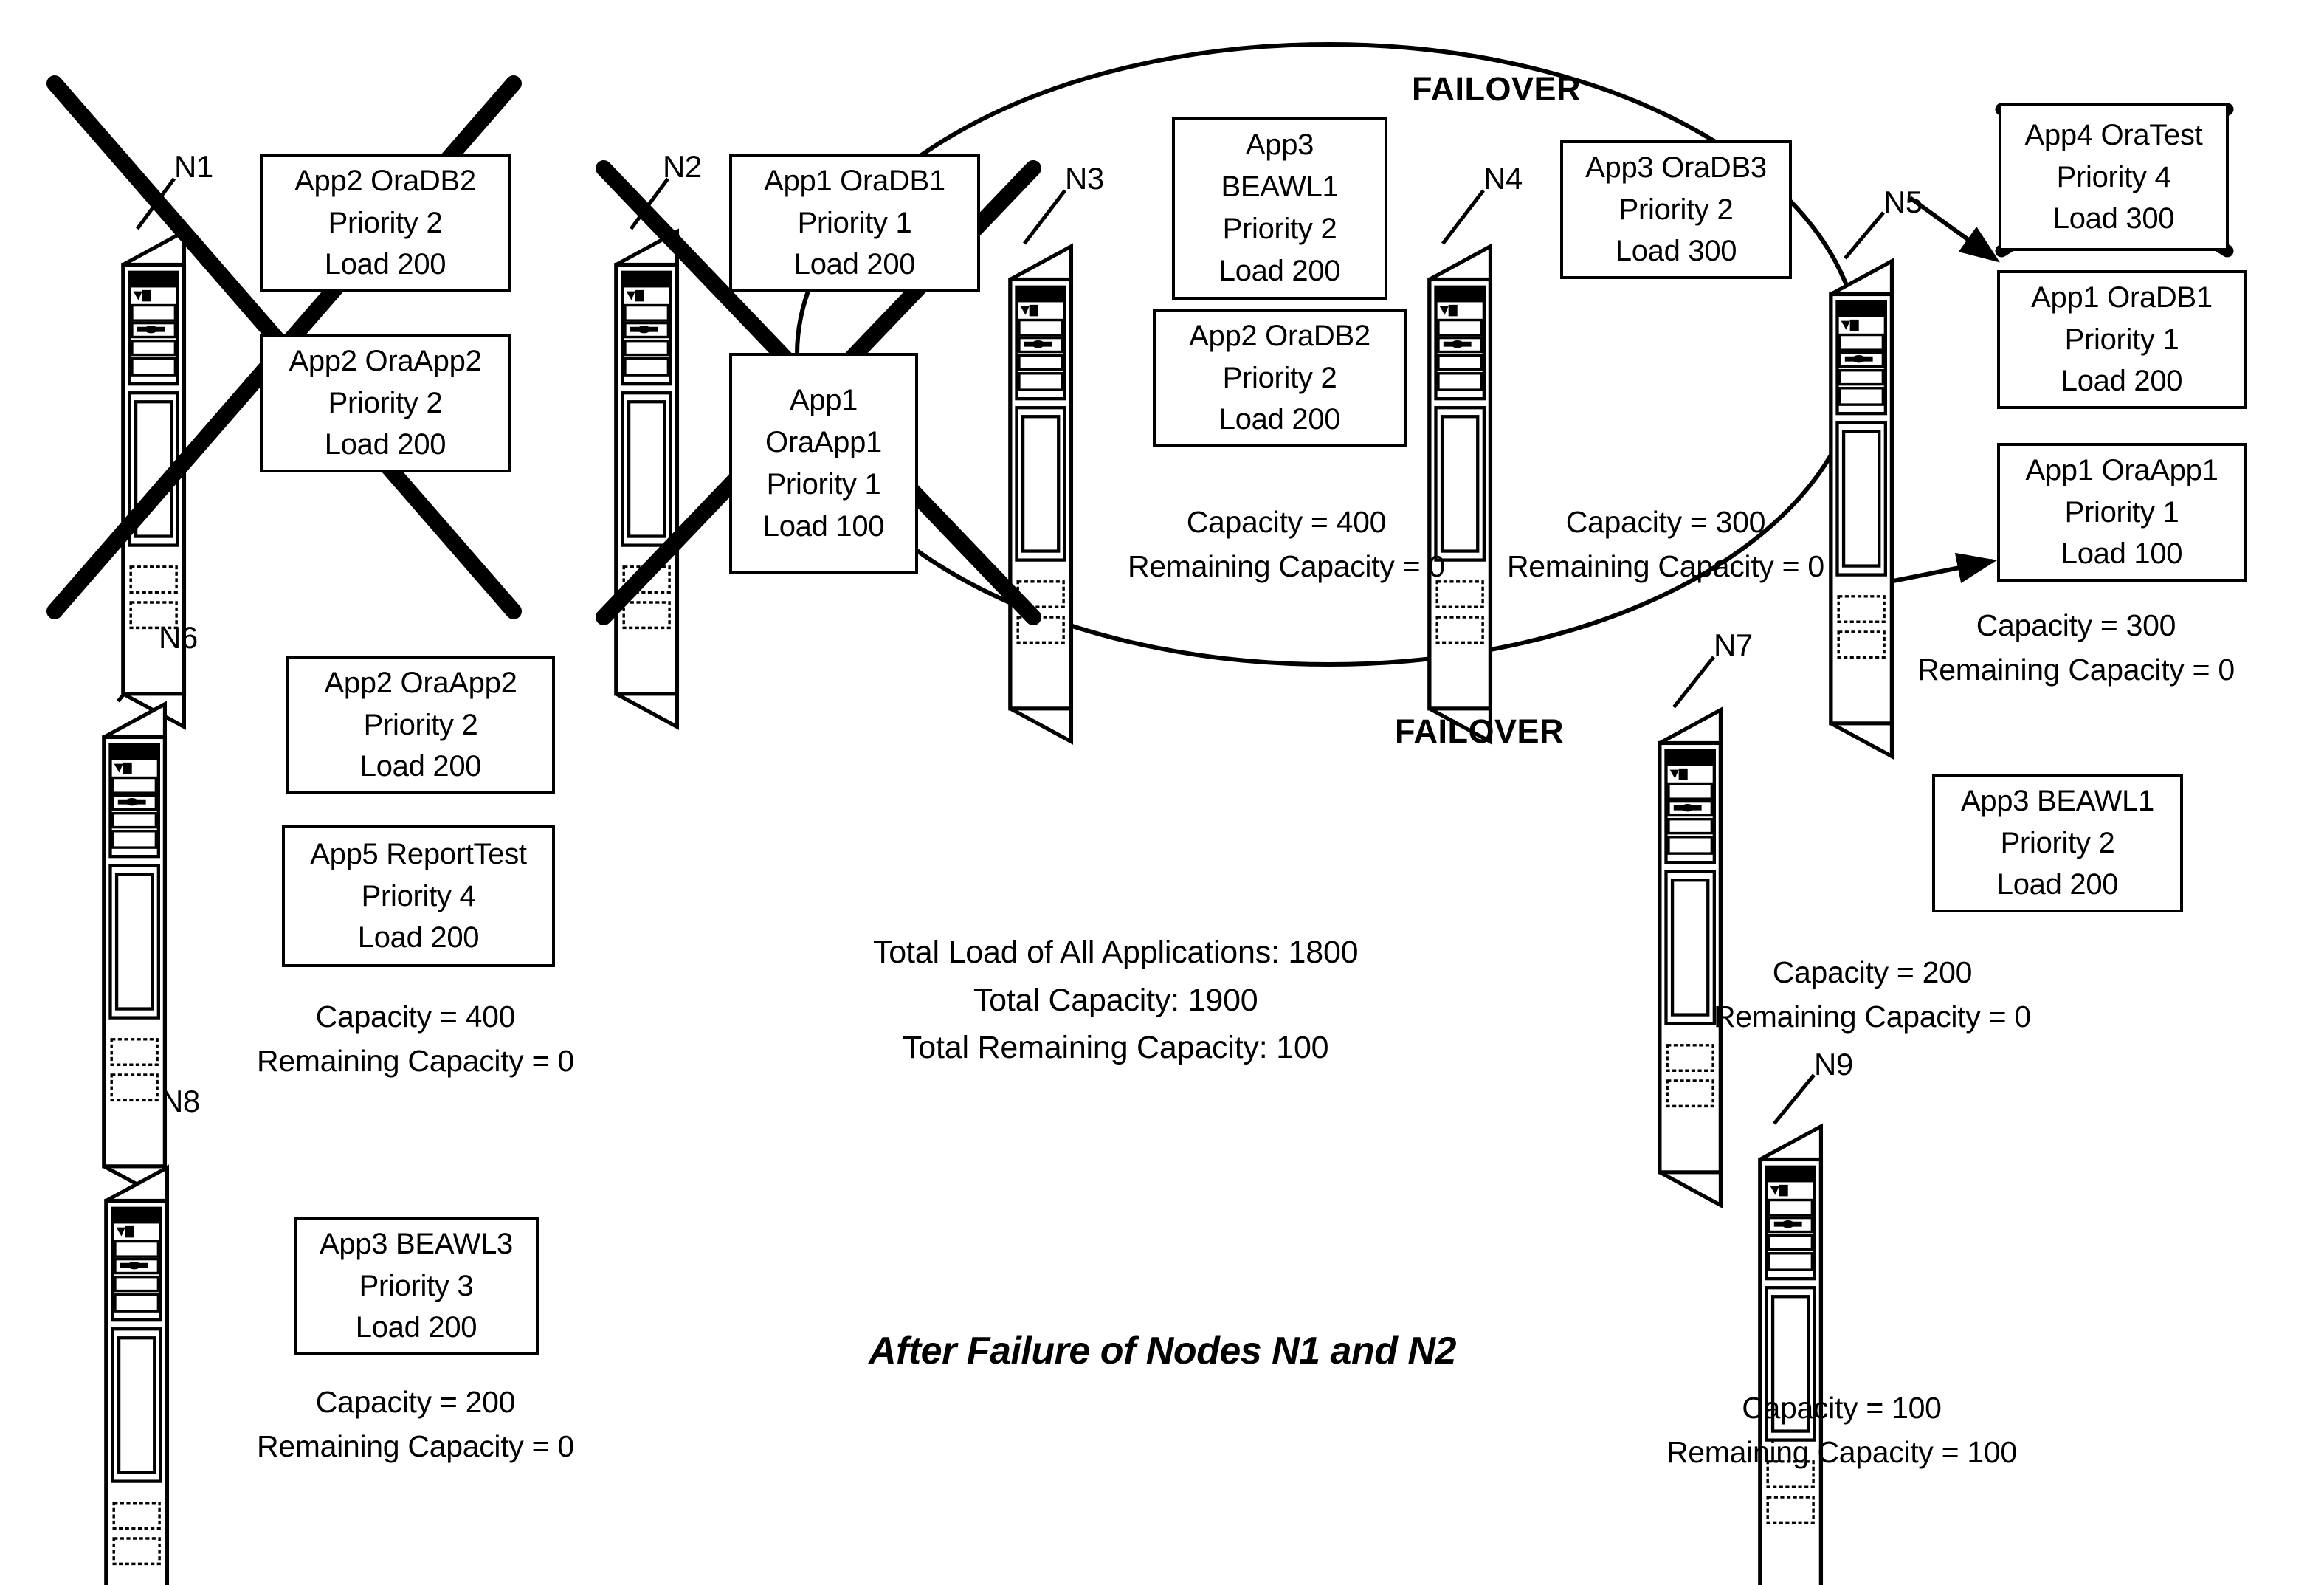 The height and width of the screenshot is (1585, 2324). Describe the element at coordinates (1115, 1048) in the screenshot. I see `total-remaining-capacity-line: Total Remaining Capacity: 100` at that location.